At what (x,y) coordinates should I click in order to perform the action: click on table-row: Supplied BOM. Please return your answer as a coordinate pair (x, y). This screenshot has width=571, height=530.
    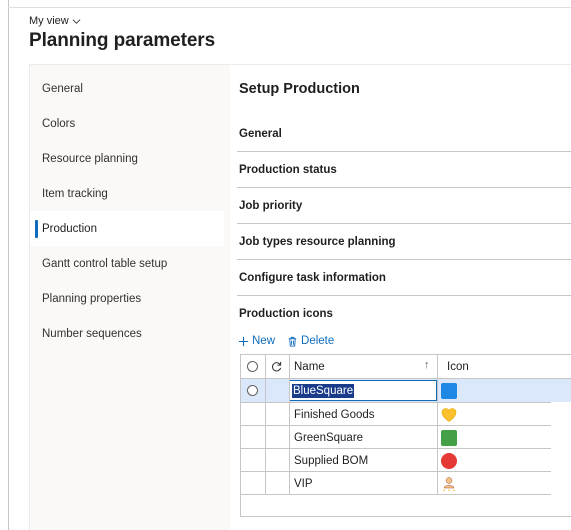
    Looking at the image, I should click on (396, 460).